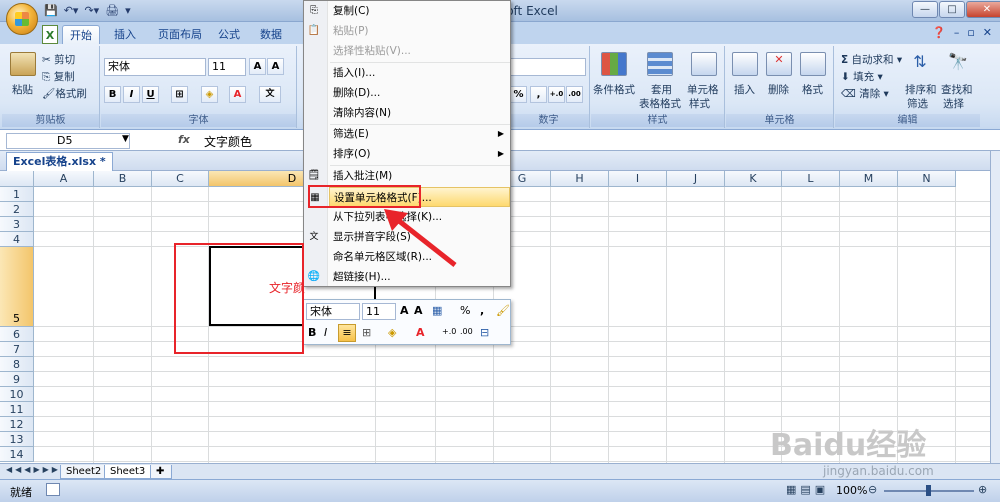  I want to click on row-header-1: 1, so click(17, 194).